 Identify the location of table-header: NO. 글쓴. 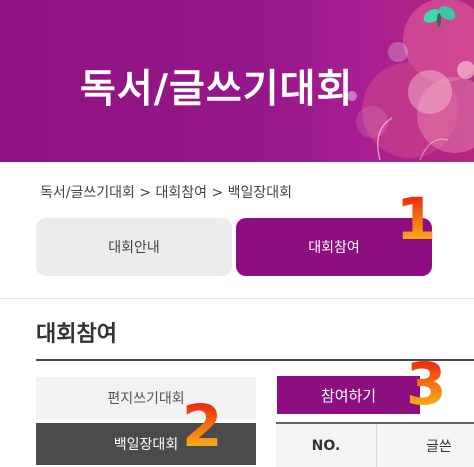
(375, 444).